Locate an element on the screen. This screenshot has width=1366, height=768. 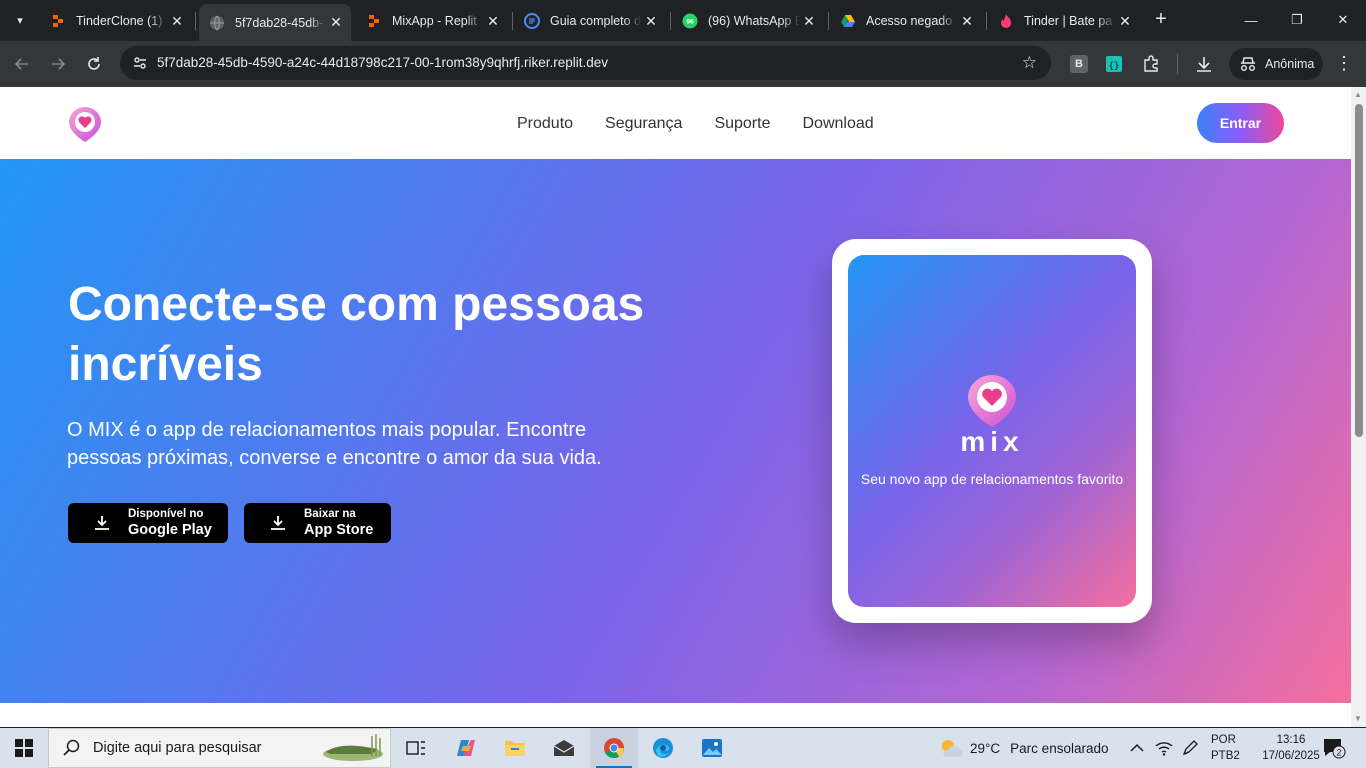
google-play-line1: Disponível no is located at coordinates (166, 513).